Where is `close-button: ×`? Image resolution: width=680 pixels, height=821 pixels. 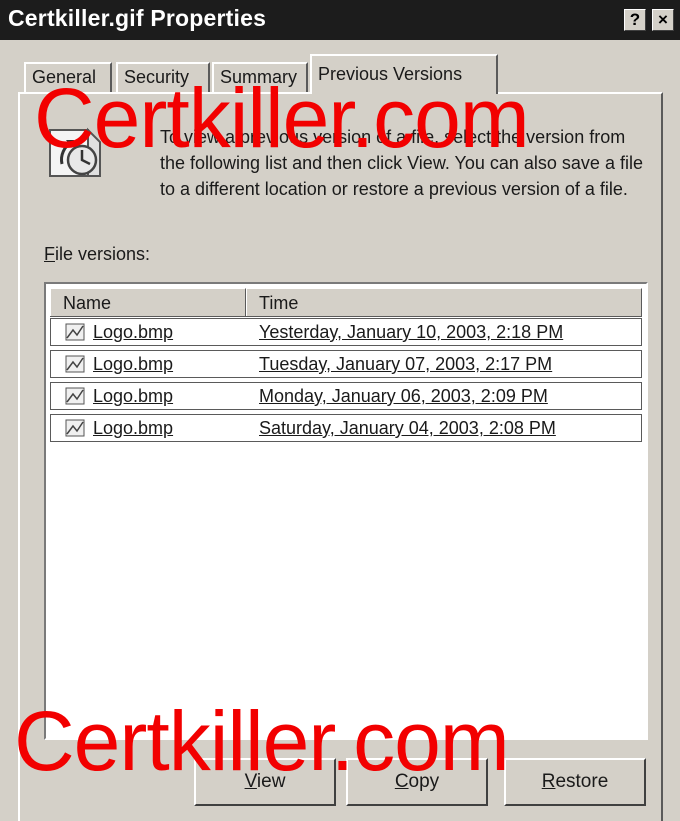 close-button: × is located at coordinates (663, 20).